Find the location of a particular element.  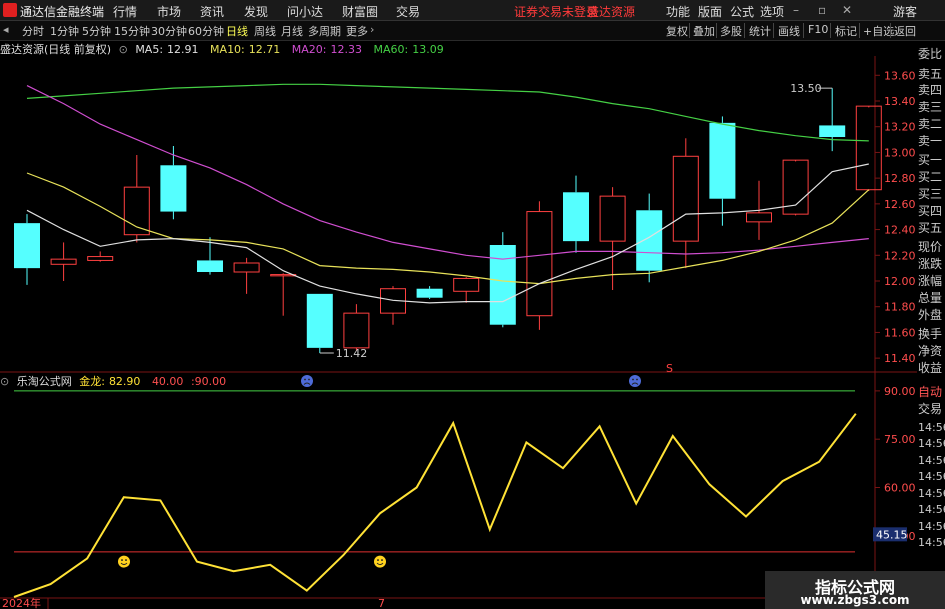

minimize-icon: – is located at coordinates (796, 10).